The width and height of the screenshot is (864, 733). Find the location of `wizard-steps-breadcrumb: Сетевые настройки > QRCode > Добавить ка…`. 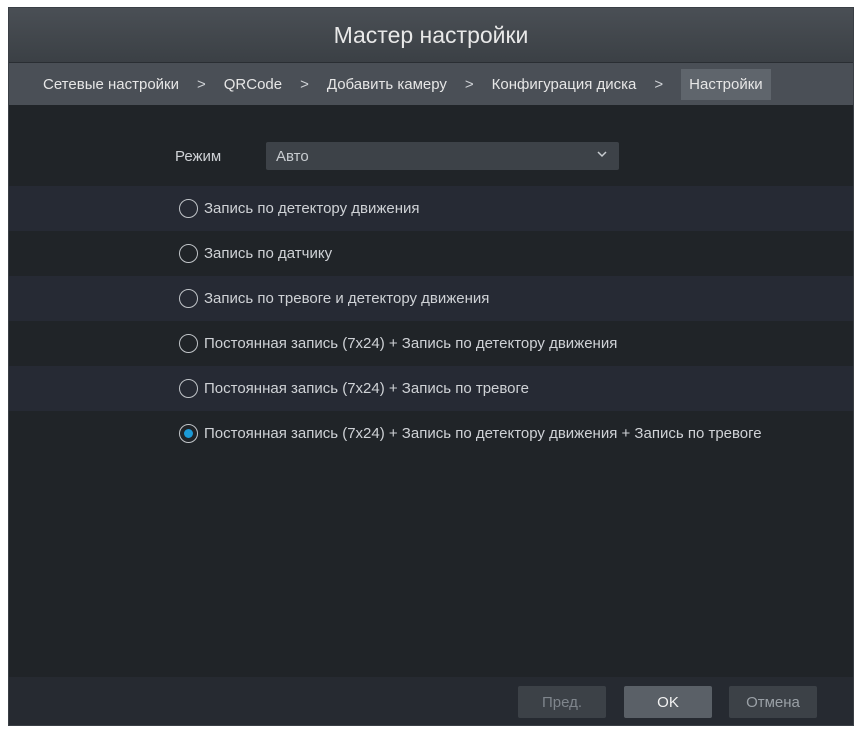

wizard-steps-breadcrumb: Сетевые настройки > QRCode > Добавить ка… is located at coordinates (431, 84).